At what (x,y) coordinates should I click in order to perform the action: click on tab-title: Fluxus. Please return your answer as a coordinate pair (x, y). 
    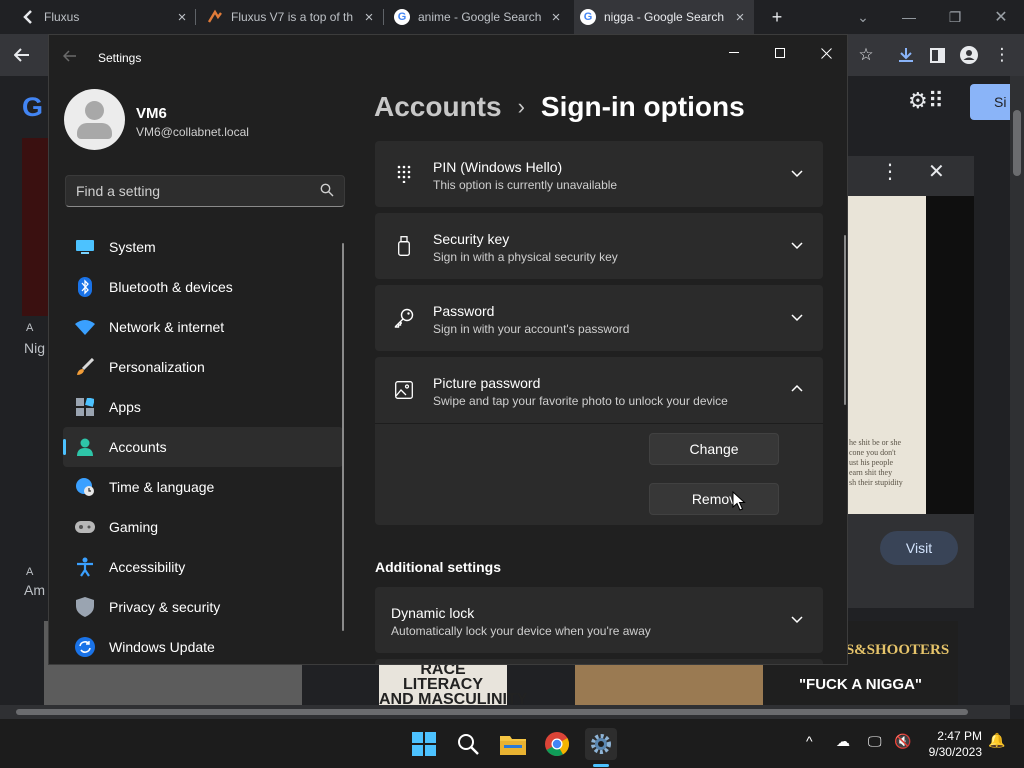
    Looking at the image, I should click on (62, 17).